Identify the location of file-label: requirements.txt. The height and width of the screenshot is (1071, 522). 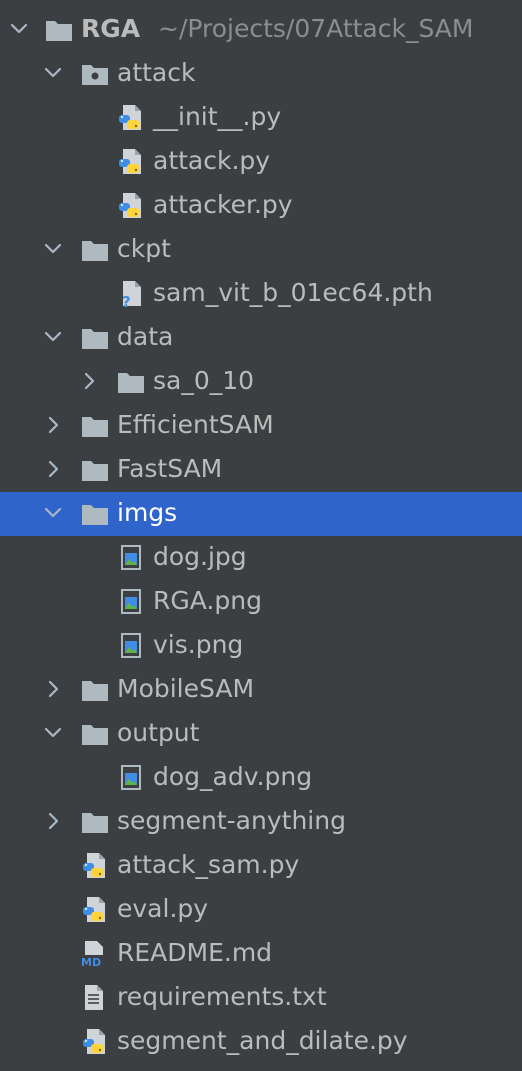
(222, 996).